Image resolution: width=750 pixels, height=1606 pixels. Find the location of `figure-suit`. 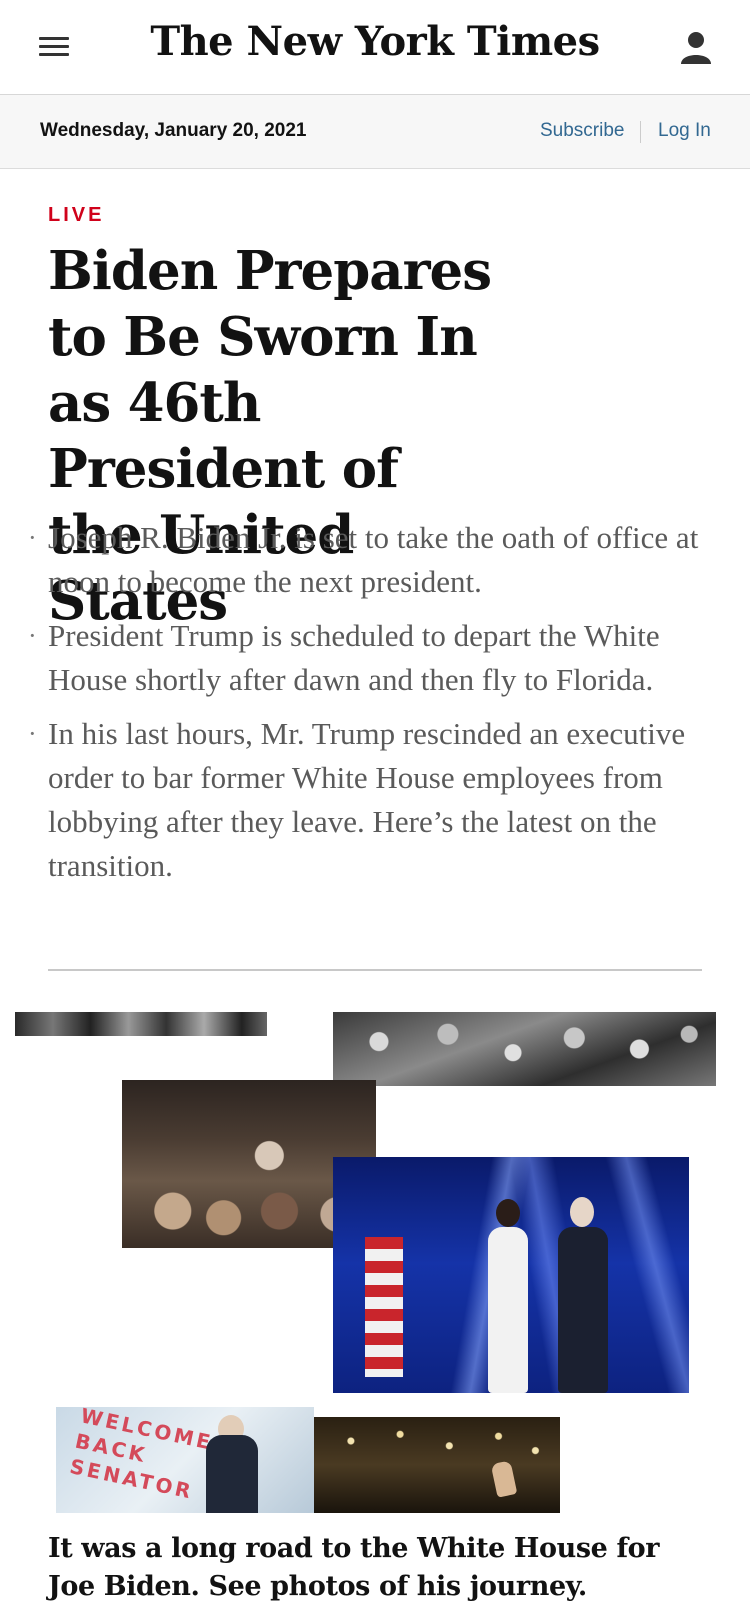

figure-suit is located at coordinates (232, 1474).